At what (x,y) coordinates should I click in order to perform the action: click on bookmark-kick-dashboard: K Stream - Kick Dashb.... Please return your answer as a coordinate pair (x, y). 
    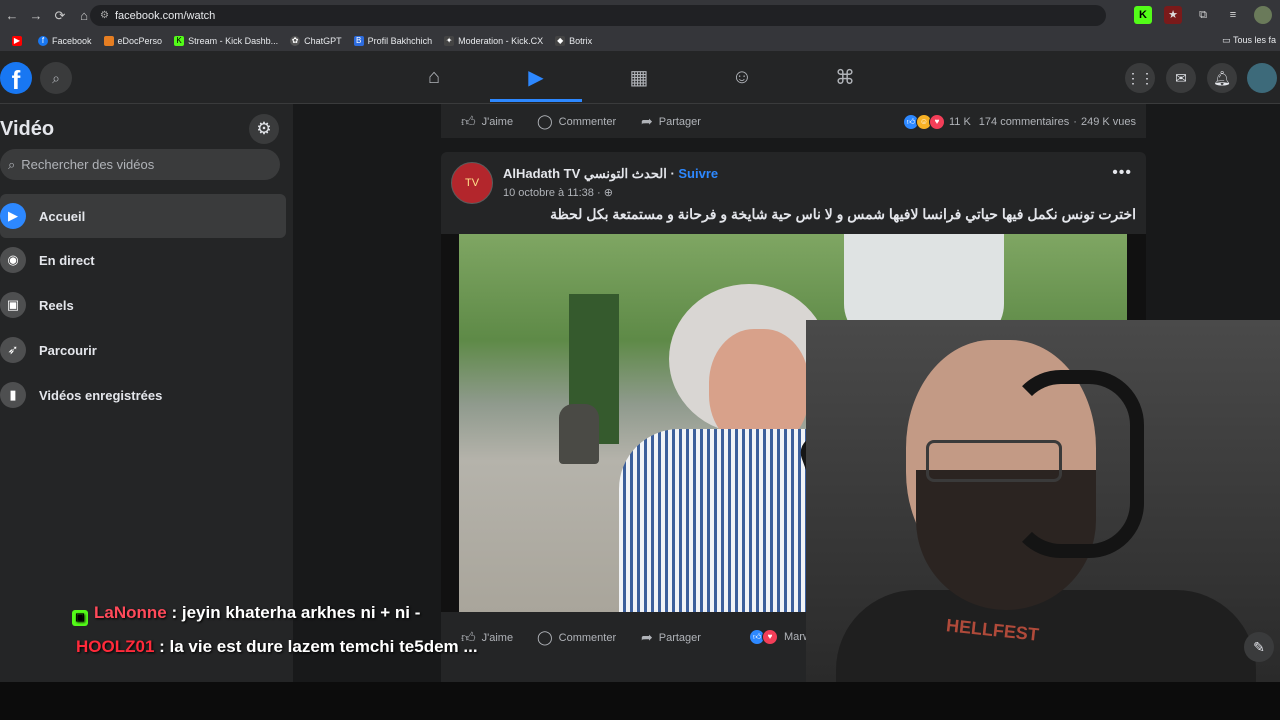
    Looking at the image, I should click on (226, 41).